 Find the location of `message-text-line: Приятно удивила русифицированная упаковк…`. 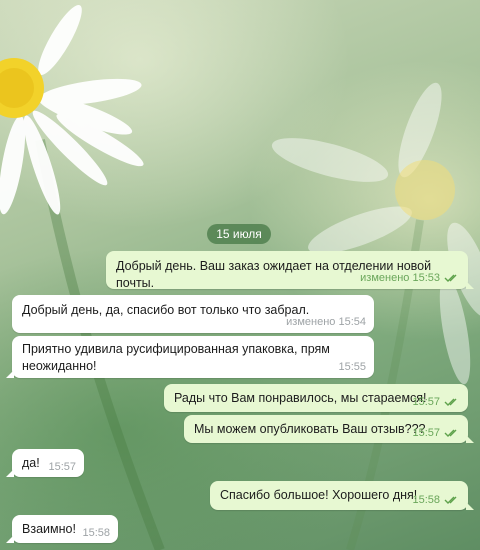

message-text-line: Приятно удивила русифицированная упаковк… is located at coordinates (176, 349).